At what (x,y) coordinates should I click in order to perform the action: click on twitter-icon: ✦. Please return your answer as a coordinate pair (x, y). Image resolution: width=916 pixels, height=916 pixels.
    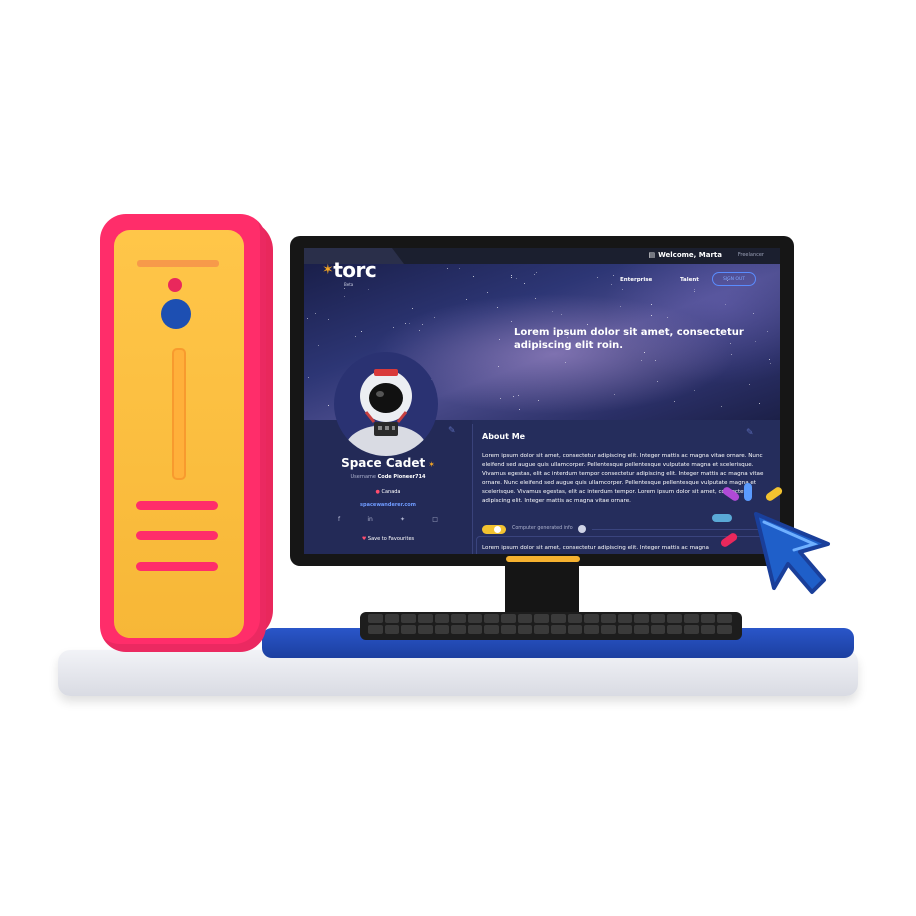
    Looking at the image, I should click on (402, 519).